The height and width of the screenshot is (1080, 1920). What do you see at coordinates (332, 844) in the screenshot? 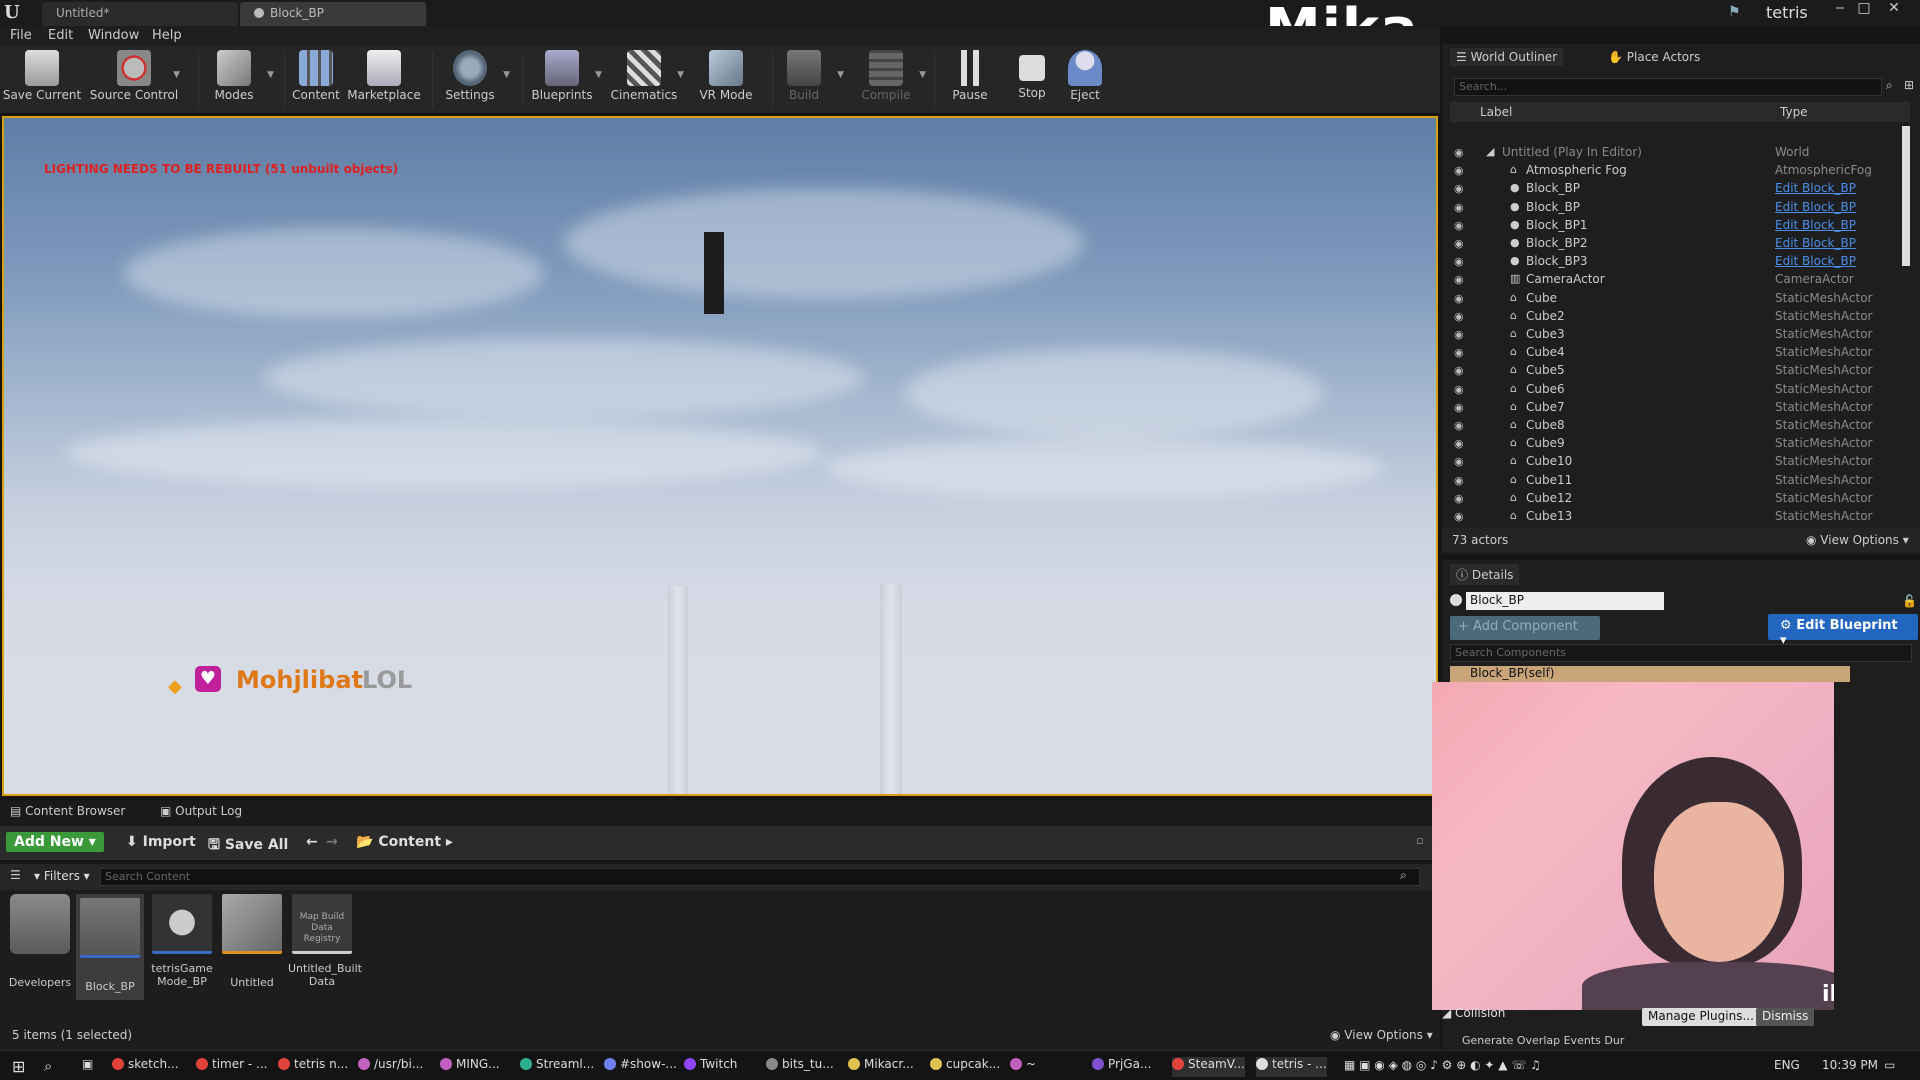
I see `forward-arrow-icon: →` at bounding box center [332, 844].